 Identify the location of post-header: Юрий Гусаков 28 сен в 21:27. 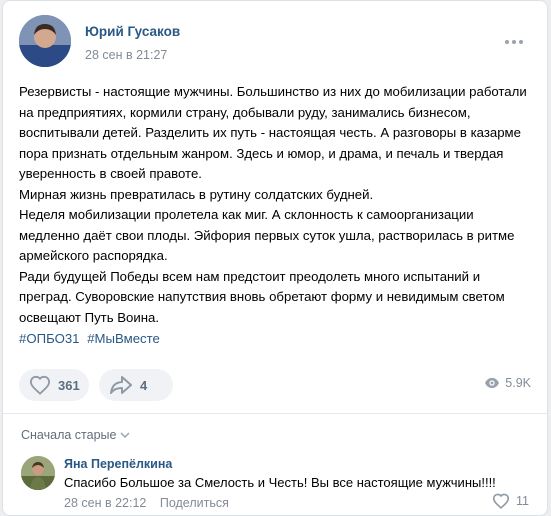
(277, 45).